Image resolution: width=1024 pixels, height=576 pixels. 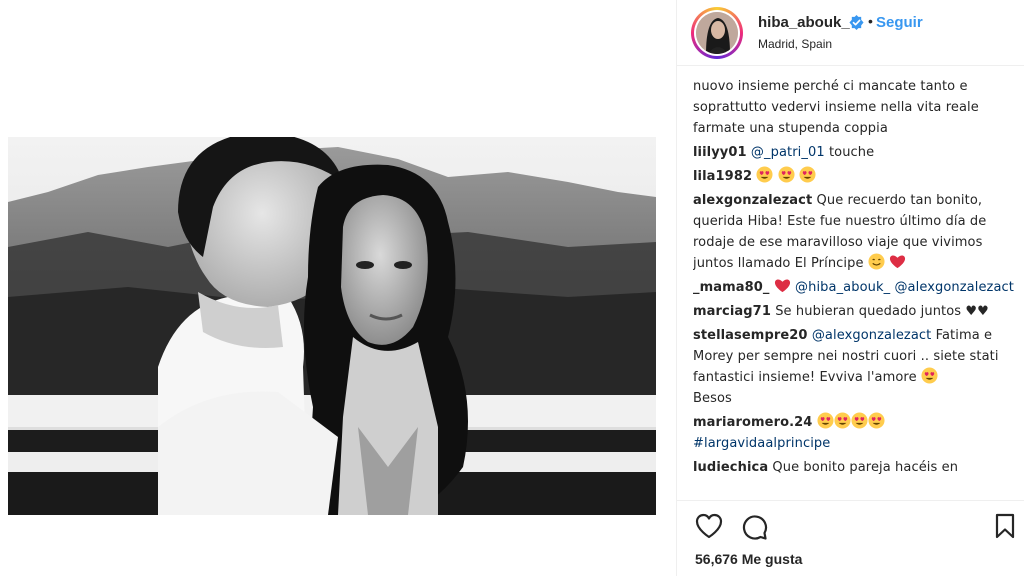 I want to click on follow-button: Seguir, so click(x=899, y=22).